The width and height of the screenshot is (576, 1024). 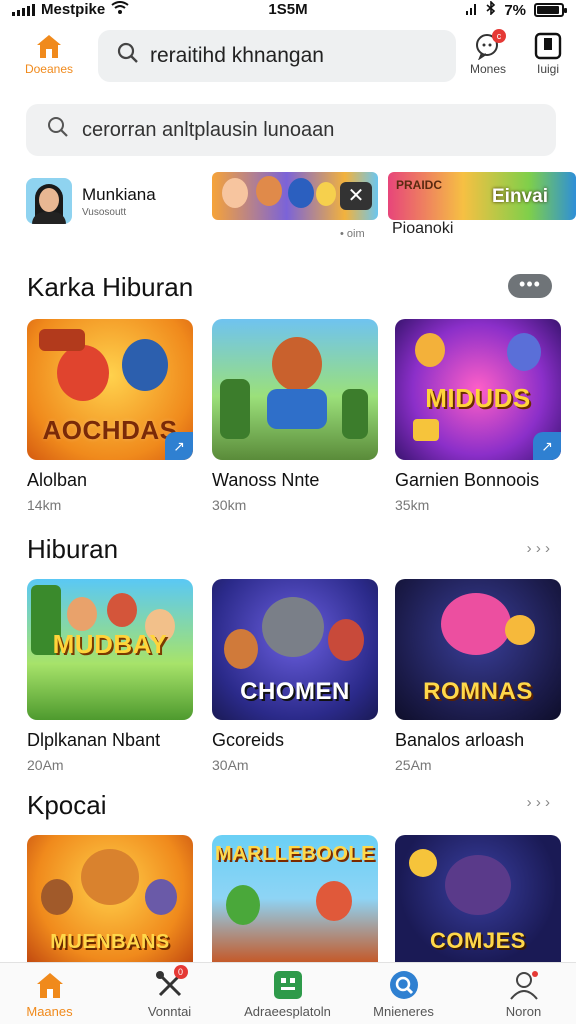 What do you see at coordinates (208, 130) in the screenshot?
I see `secondary-search-input: cerorran anltplausin lunoaan` at bounding box center [208, 130].